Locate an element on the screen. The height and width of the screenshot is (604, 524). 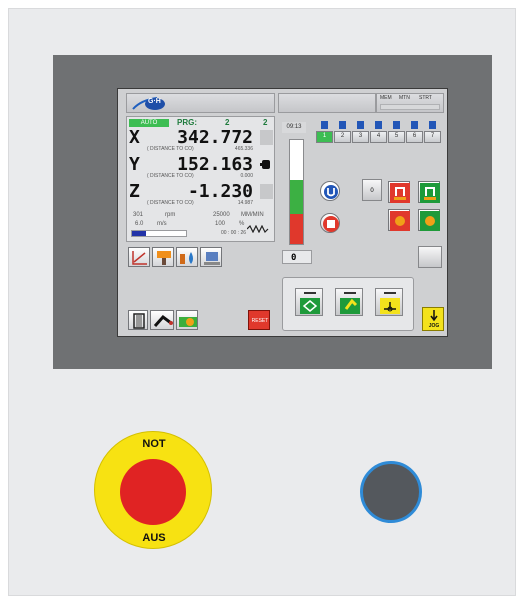
mtn-label: MTN is located at coordinates (404, 98).